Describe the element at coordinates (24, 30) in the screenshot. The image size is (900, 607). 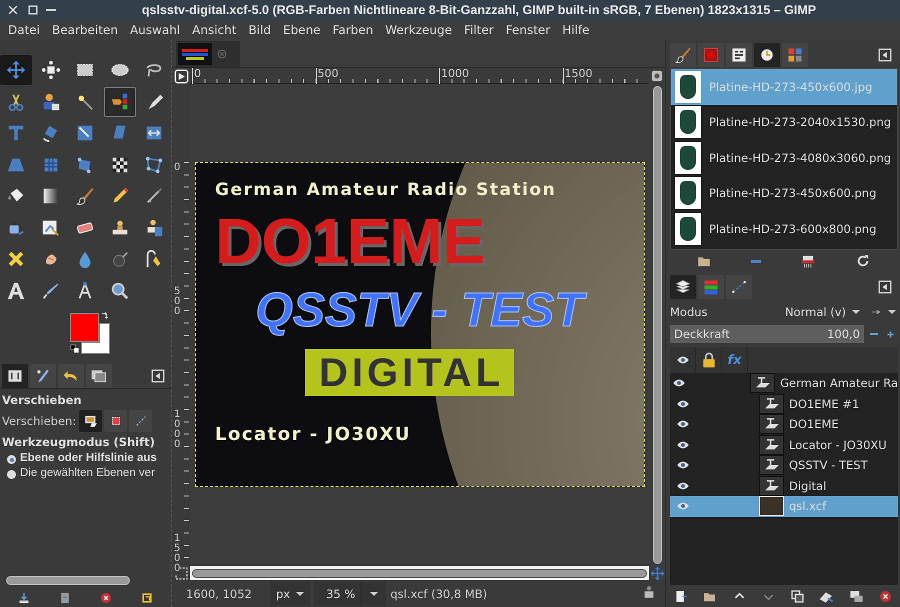
I see `menu-item: Datei` at that location.